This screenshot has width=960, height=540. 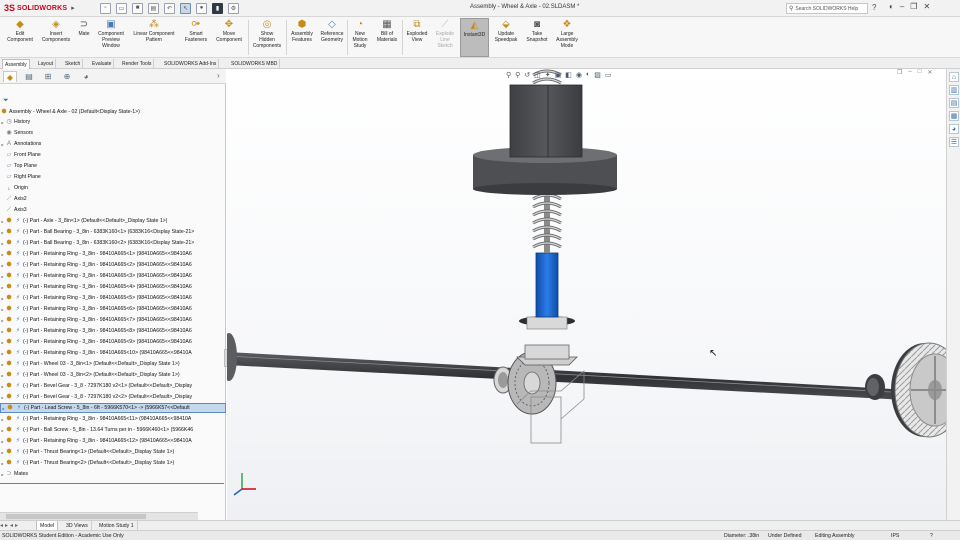 What do you see at coordinates (233, 8) in the screenshot?
I see `options-gear-icon: ⚙` at bounding box center [233, 8].